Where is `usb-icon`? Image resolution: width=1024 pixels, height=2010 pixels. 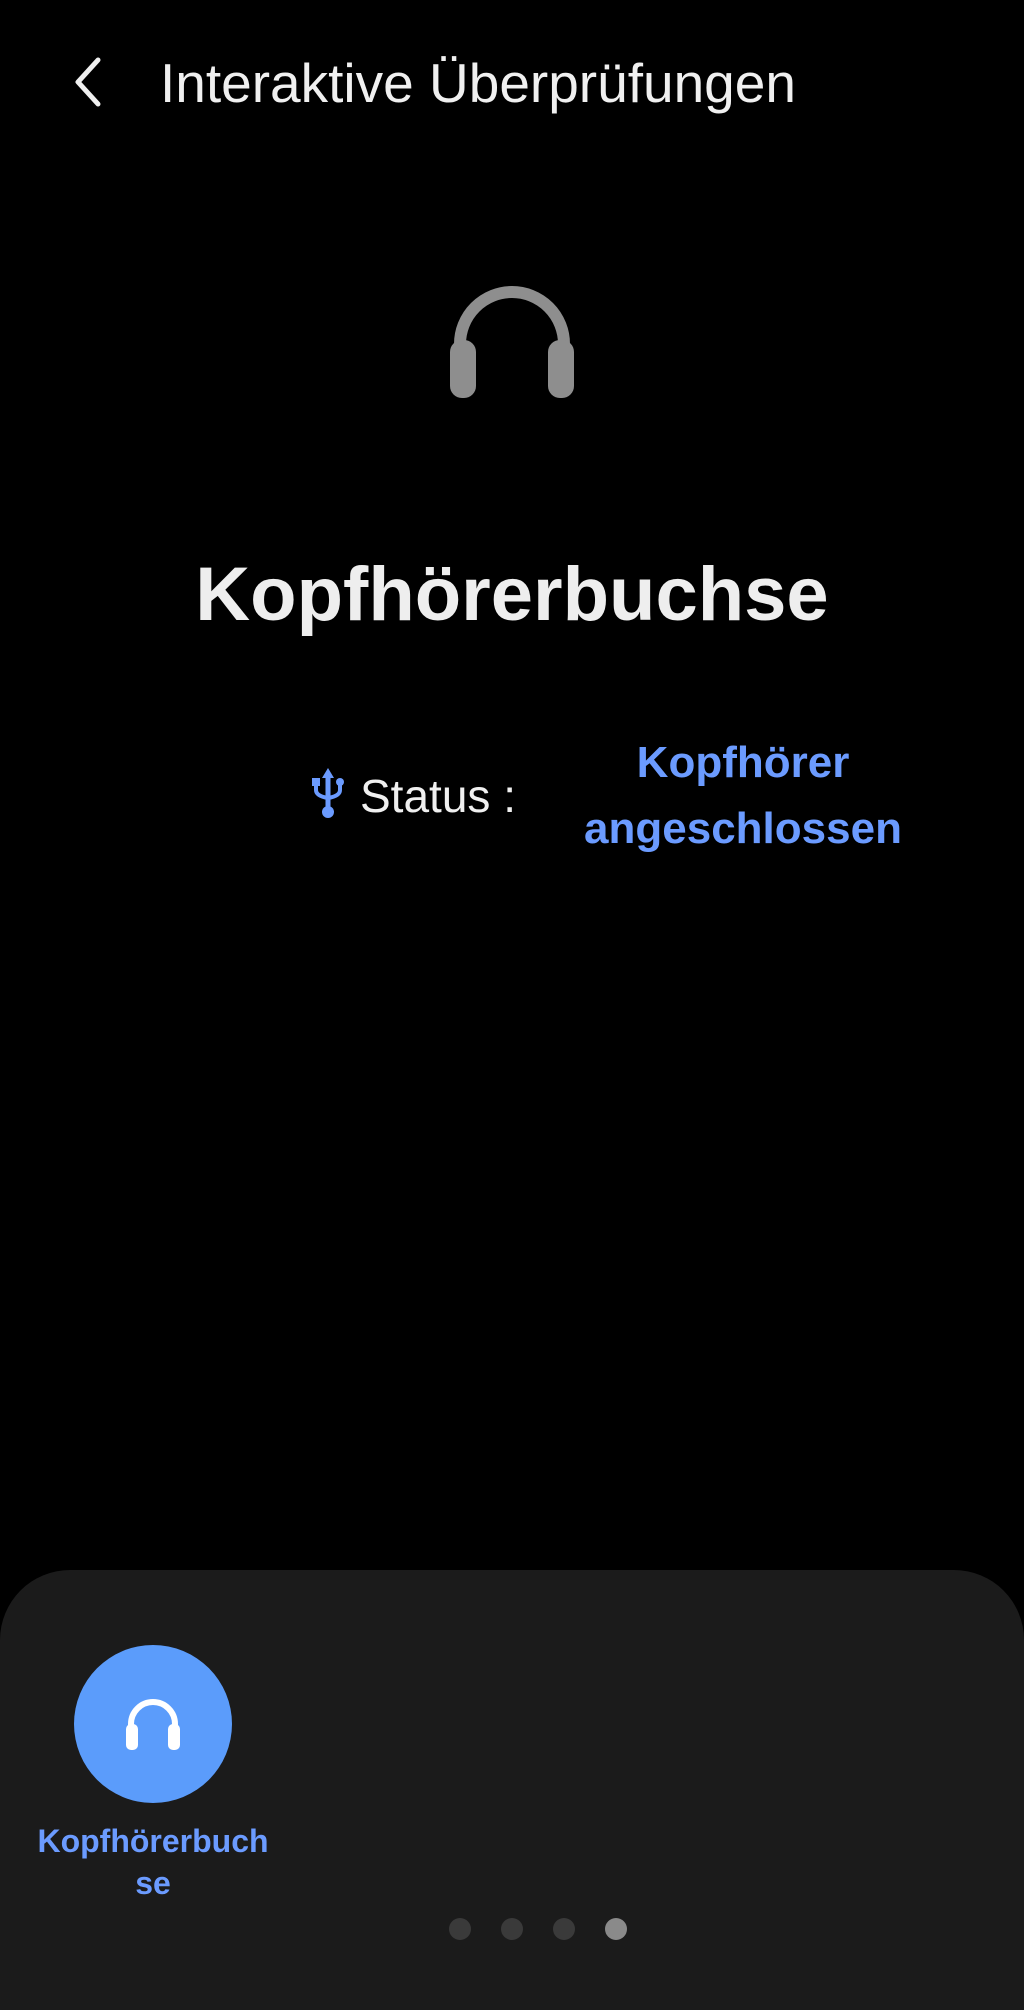
usb-icon is located at coordinates (328, 793).